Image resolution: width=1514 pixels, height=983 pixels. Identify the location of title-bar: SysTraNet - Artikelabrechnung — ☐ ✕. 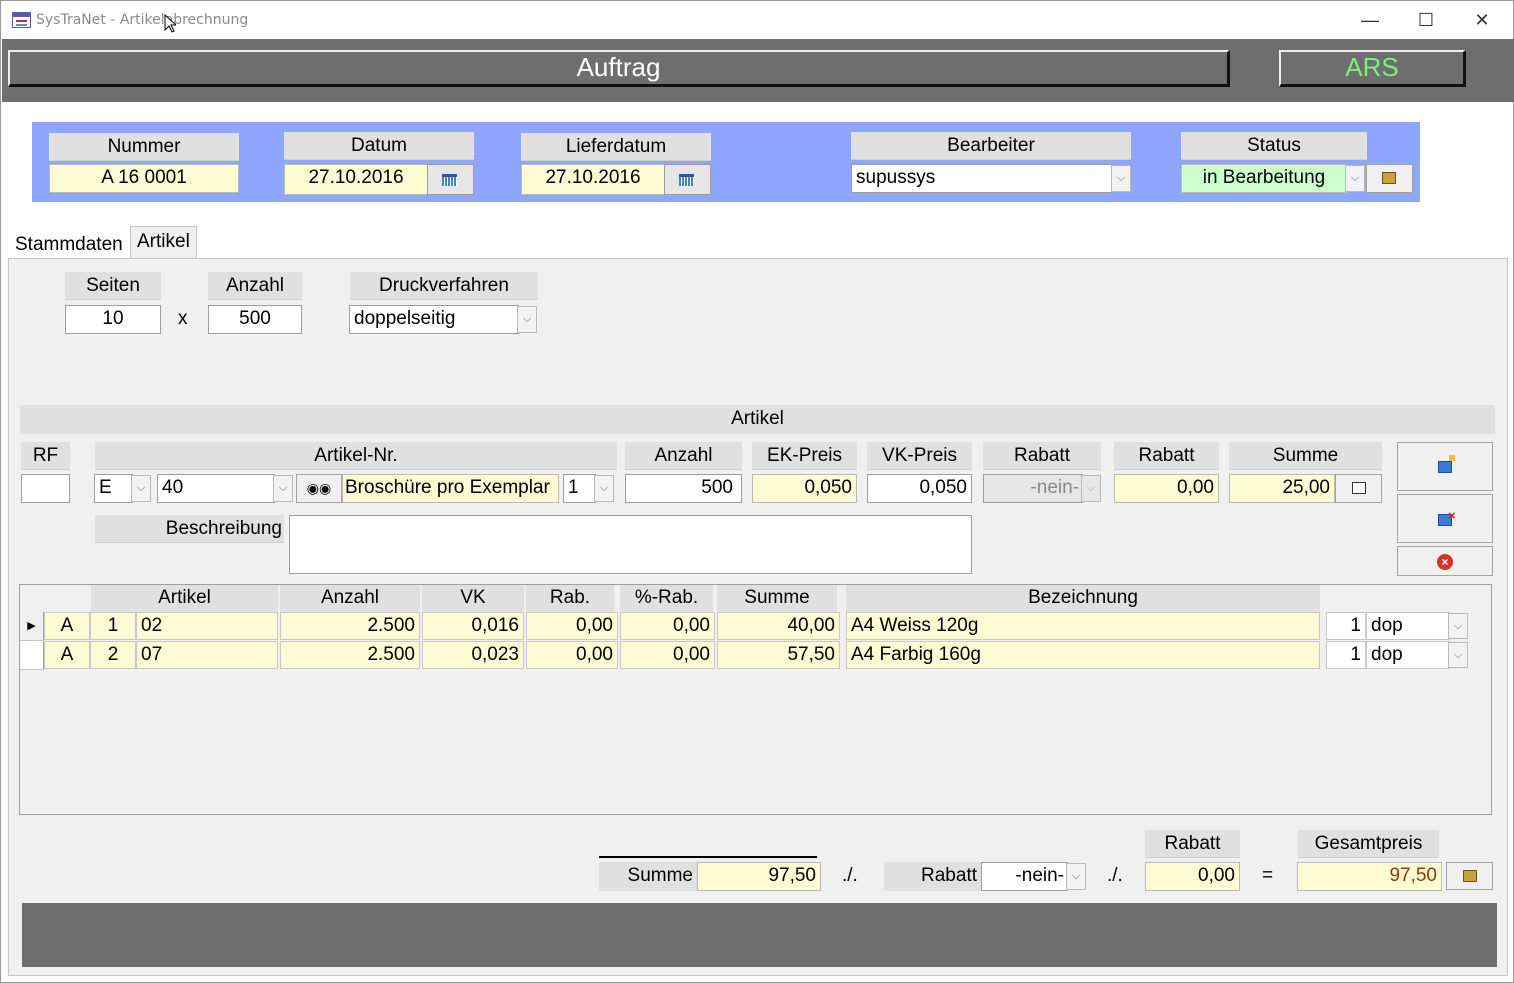
(757, 20).